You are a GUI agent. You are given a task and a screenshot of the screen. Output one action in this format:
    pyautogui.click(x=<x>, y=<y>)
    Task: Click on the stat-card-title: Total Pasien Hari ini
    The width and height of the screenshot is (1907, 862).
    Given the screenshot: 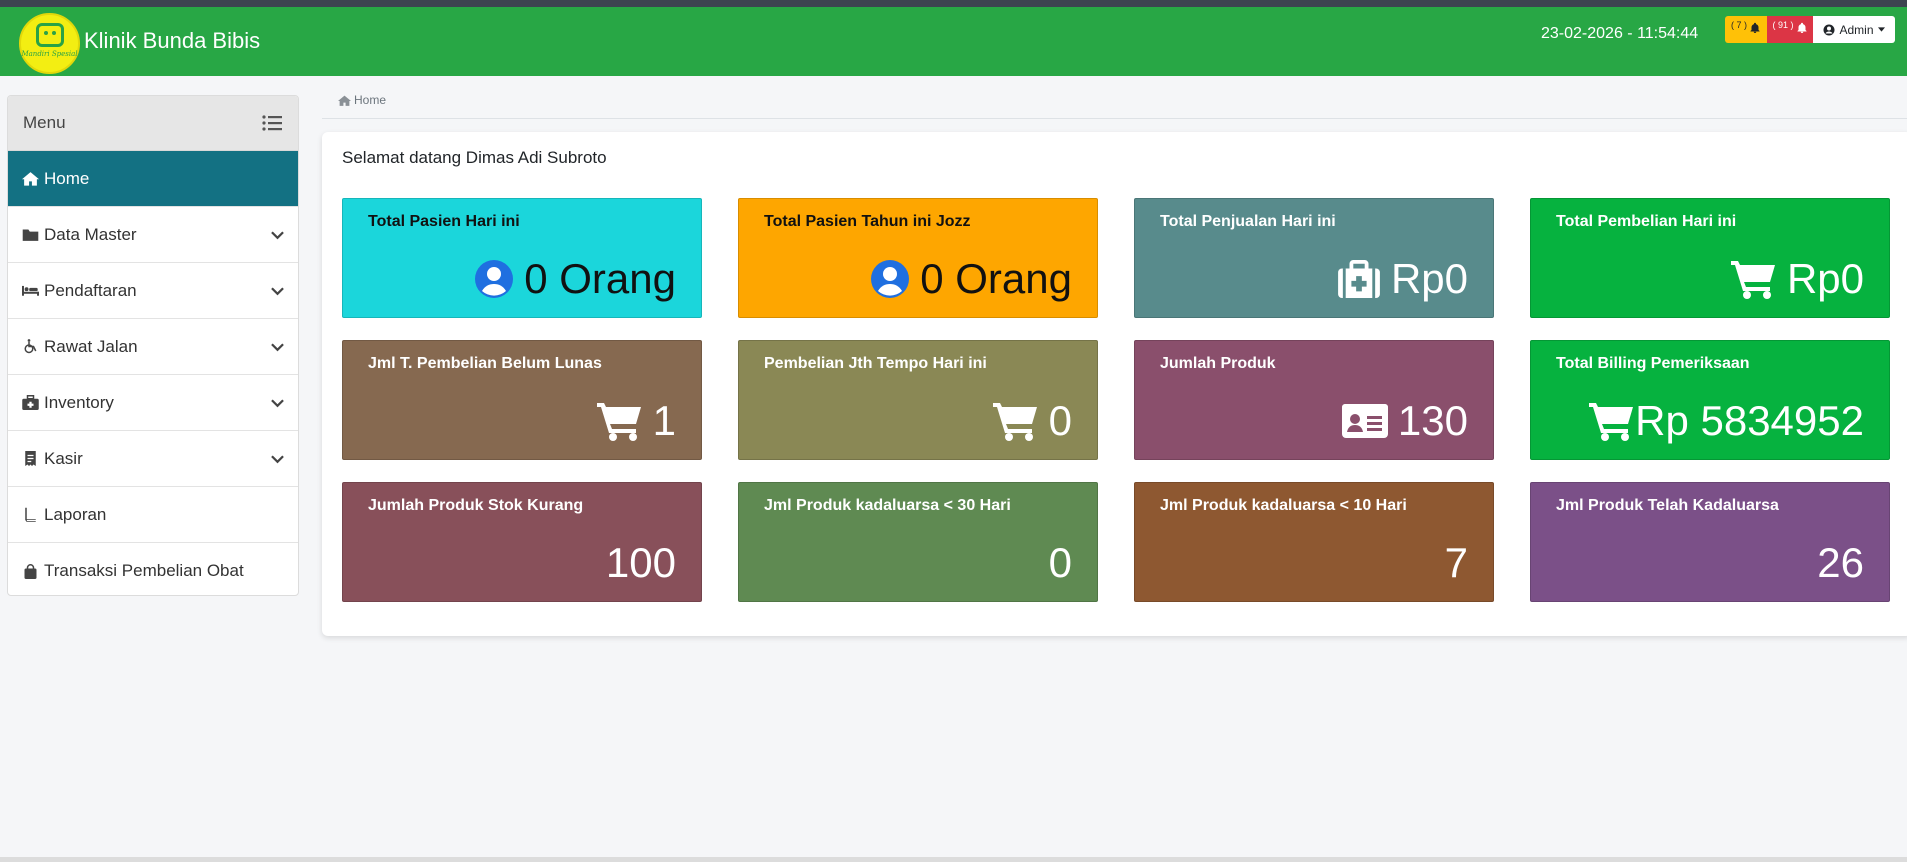 What is the action you would take?
    pyautogui.click(x=444, y=221)
    